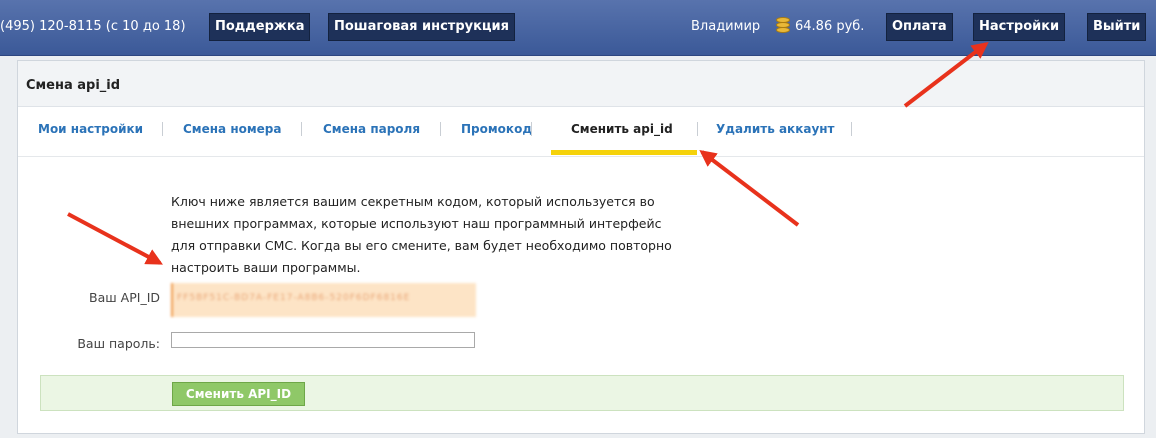  What do you see at coordinates (371, 132) in the screenshot?
I see `tab-change-password: Смена пароля` at bounding box center [371, 132].